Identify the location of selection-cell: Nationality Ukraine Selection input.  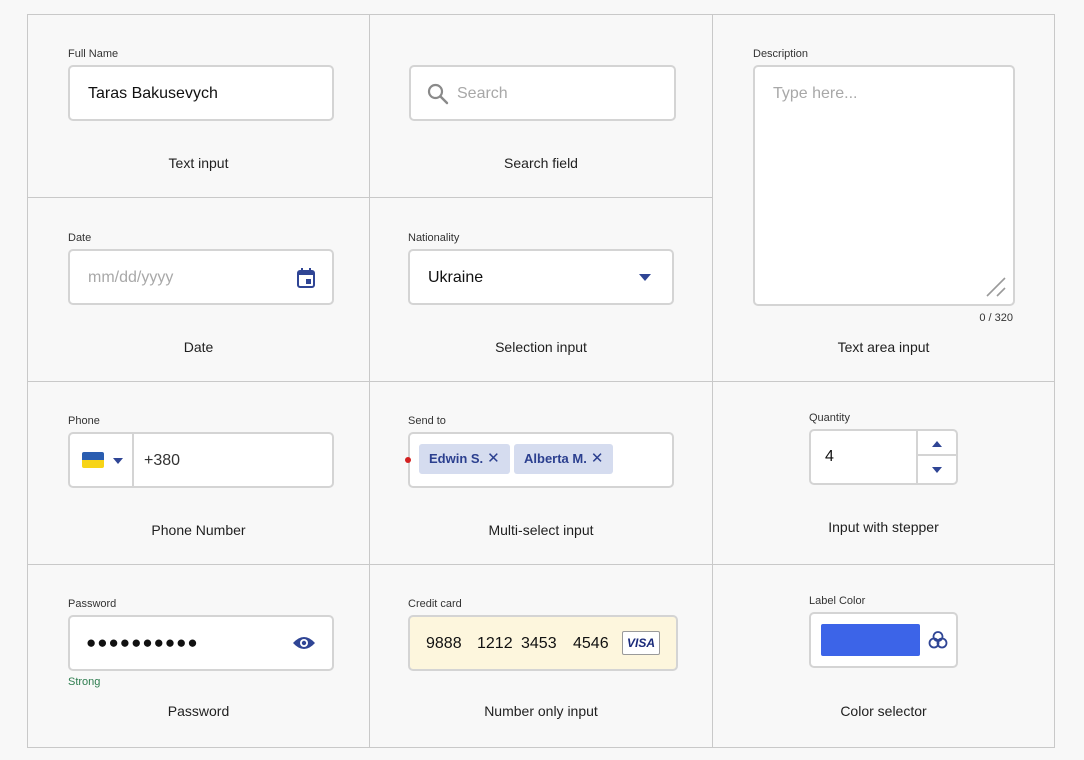
(541, 289).